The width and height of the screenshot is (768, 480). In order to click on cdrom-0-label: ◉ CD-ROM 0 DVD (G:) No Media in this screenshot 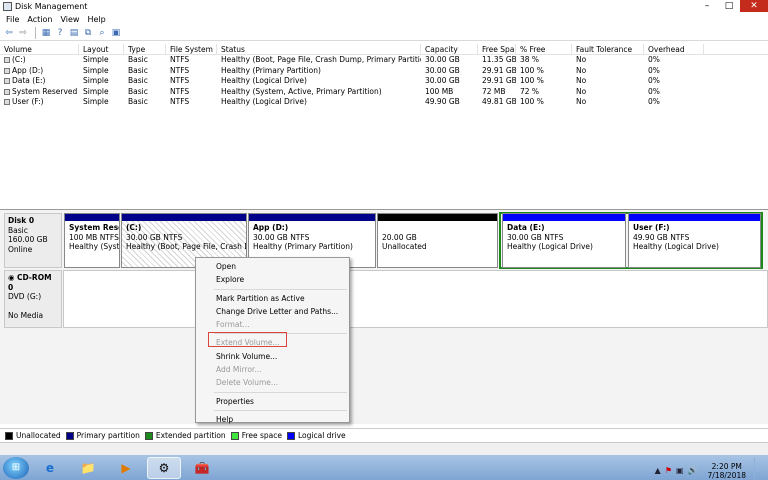, I will do `click(33, 299)`.